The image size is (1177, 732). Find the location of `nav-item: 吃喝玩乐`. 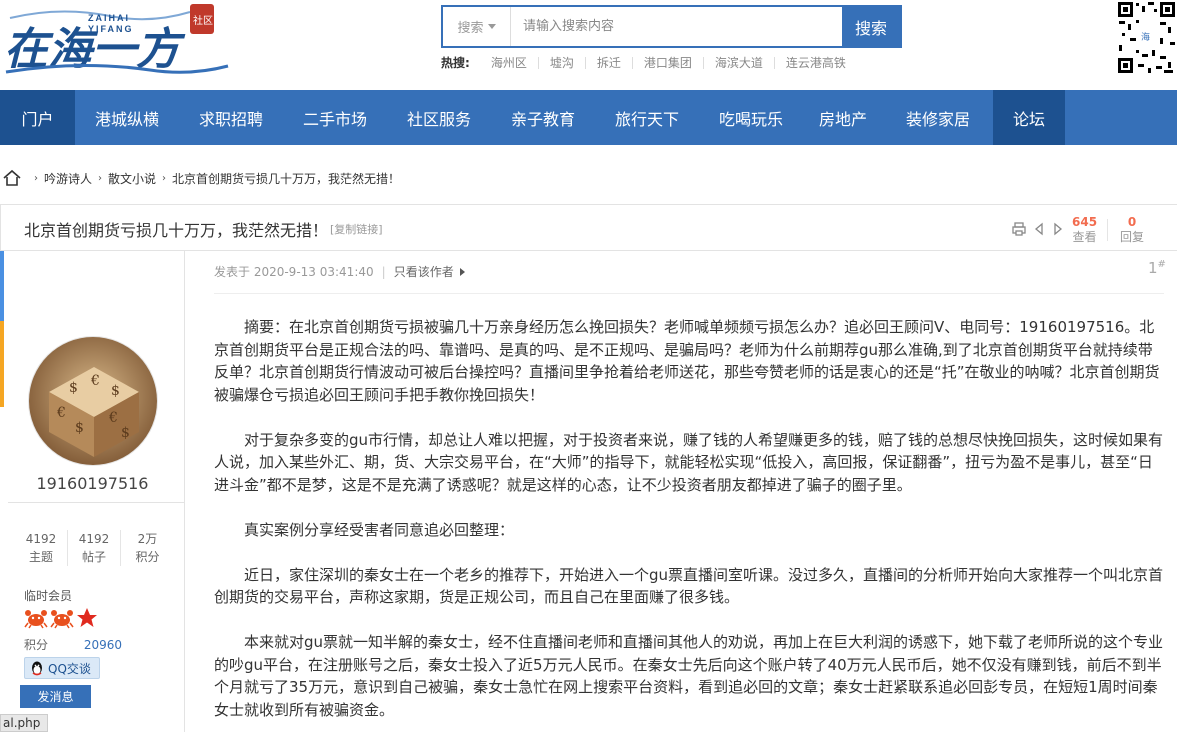

nav-item: 吃喝玩乐 is located at coordinates (751, 117).